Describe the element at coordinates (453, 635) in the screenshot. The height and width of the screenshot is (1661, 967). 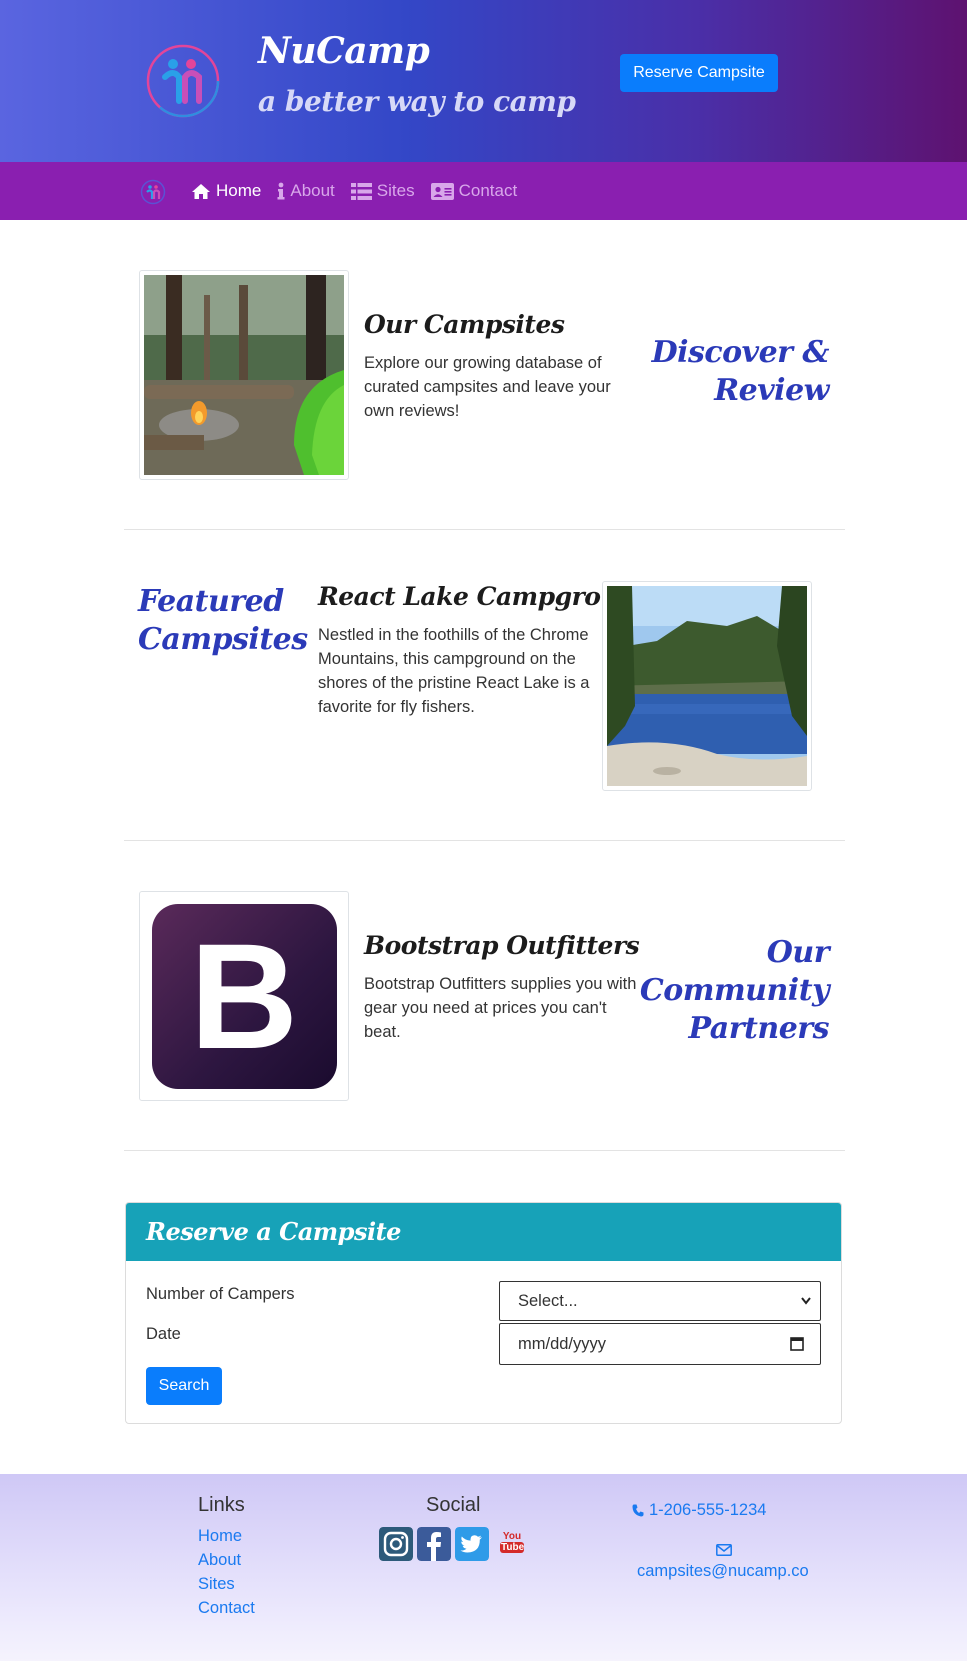
I see `featured-text-line: Nestled in the foothills of the Chrome` at that location.